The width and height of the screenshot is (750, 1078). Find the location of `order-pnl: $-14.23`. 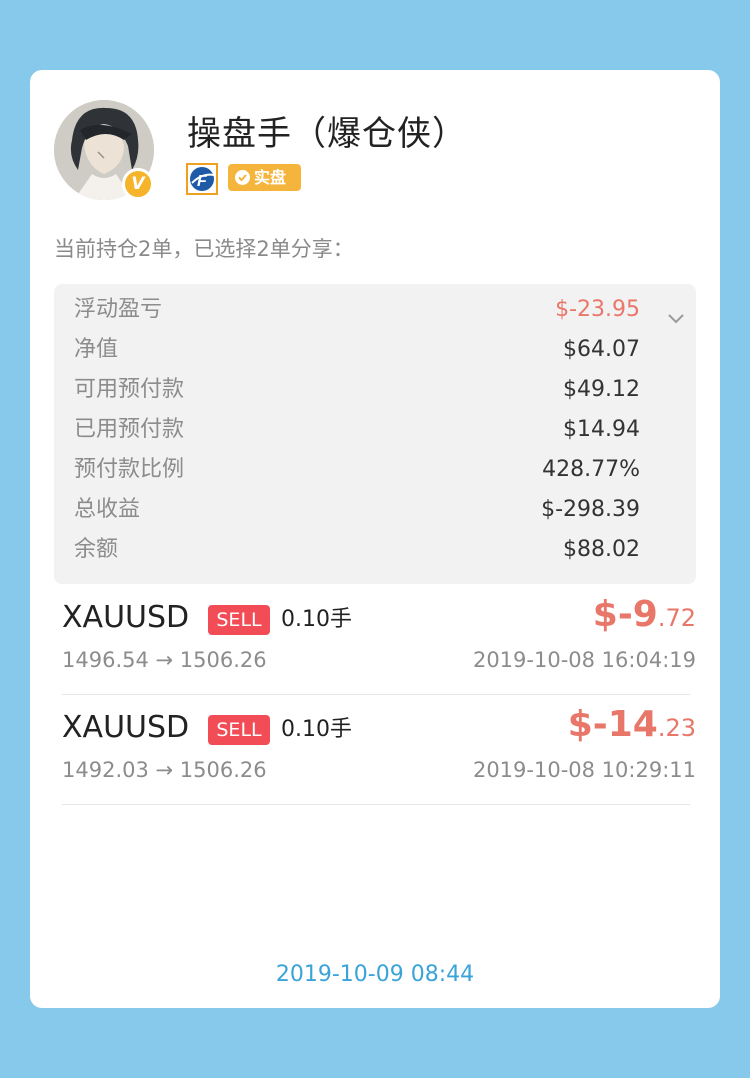

order-pnl: $-14.23 is located at coordinates (632, 724).